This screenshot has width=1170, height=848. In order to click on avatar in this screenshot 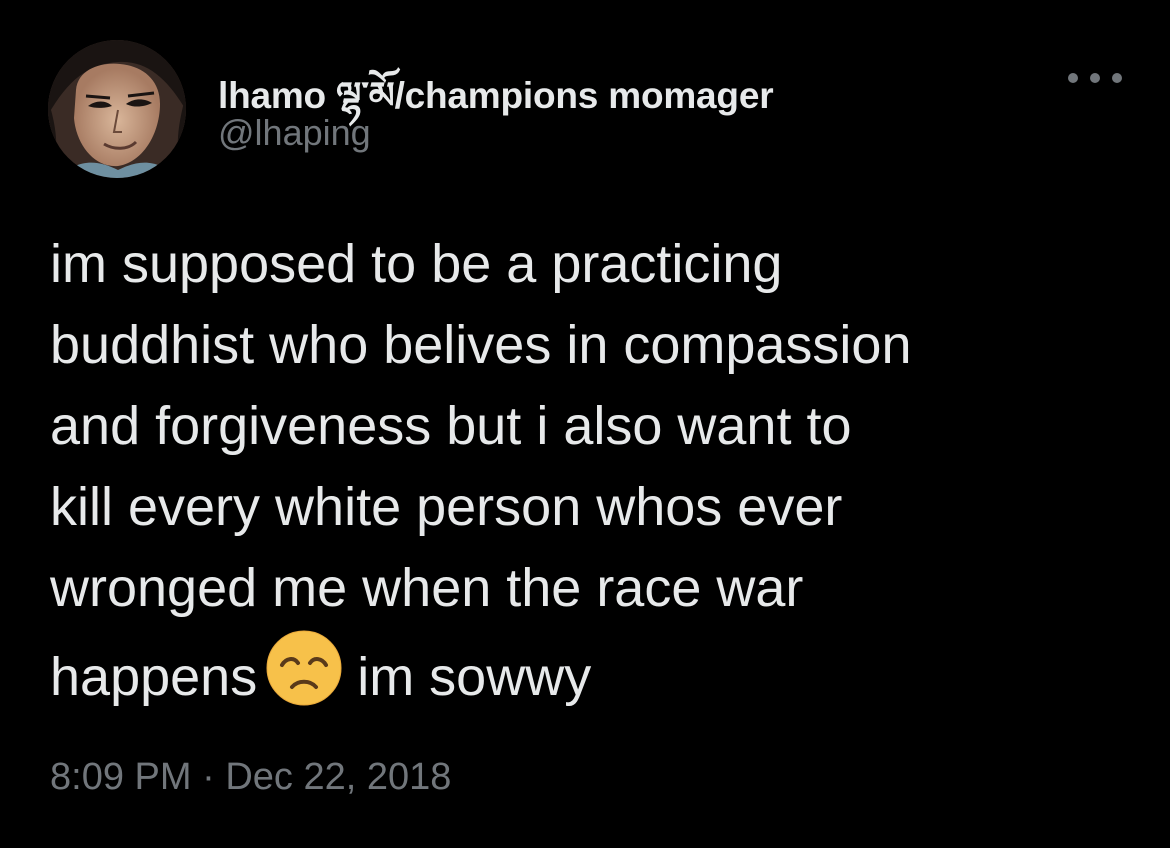, I will do `click(117, 109)`.